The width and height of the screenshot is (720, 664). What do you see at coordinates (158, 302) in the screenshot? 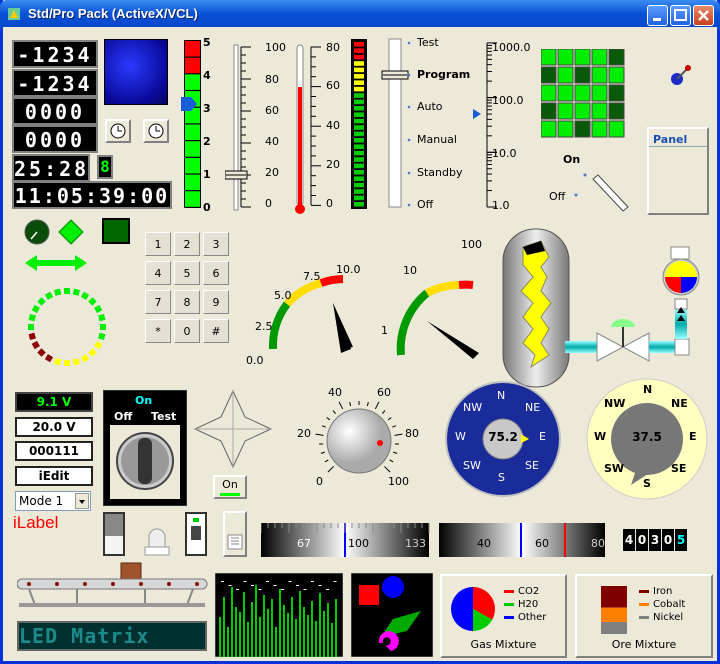
I see `keypad-key-7: 7` at bounding box center [158, 302].